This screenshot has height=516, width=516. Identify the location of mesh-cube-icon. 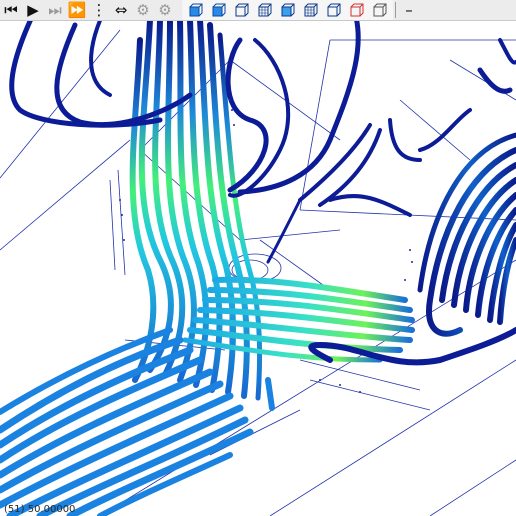
(310, 10).